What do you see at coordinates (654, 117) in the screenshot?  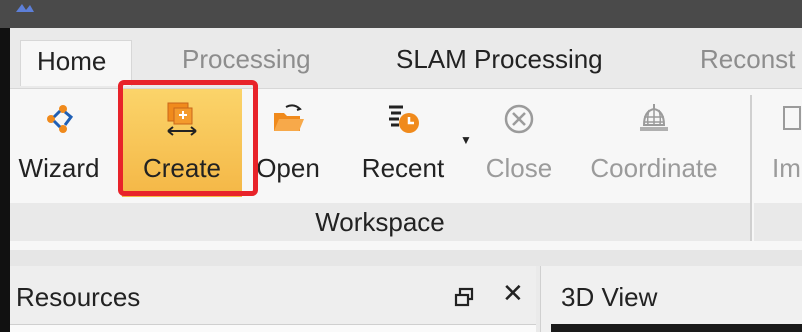 I see `coordinate-globe-icon` at bounding box center [654, 117].